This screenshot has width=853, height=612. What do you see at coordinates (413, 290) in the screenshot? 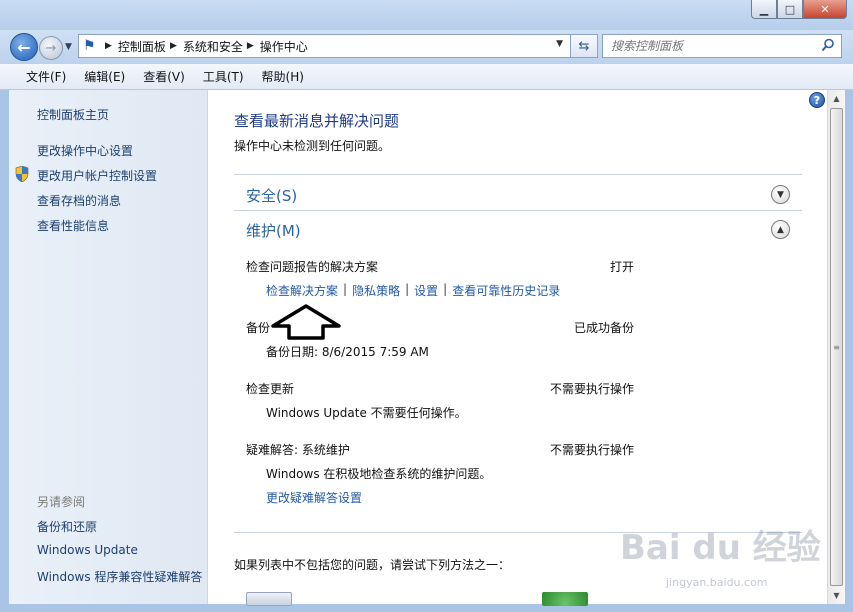
I see `problem-report-links: 检查解决方案 | 隐私策略 | 设置 | 查看可靠性历史记录` at bounding box center [413, 290].